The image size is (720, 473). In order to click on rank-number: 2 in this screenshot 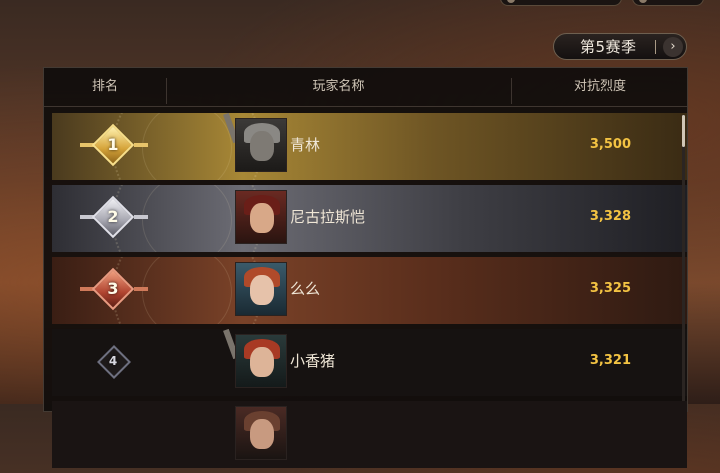, I will do `click(113, 216)`.